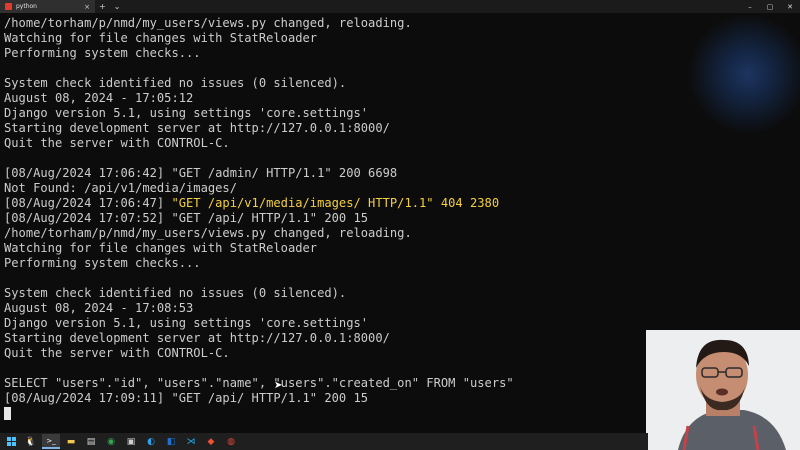 The image size is (800, 450). I want to click on webcam-overlay, so click(723, 390).